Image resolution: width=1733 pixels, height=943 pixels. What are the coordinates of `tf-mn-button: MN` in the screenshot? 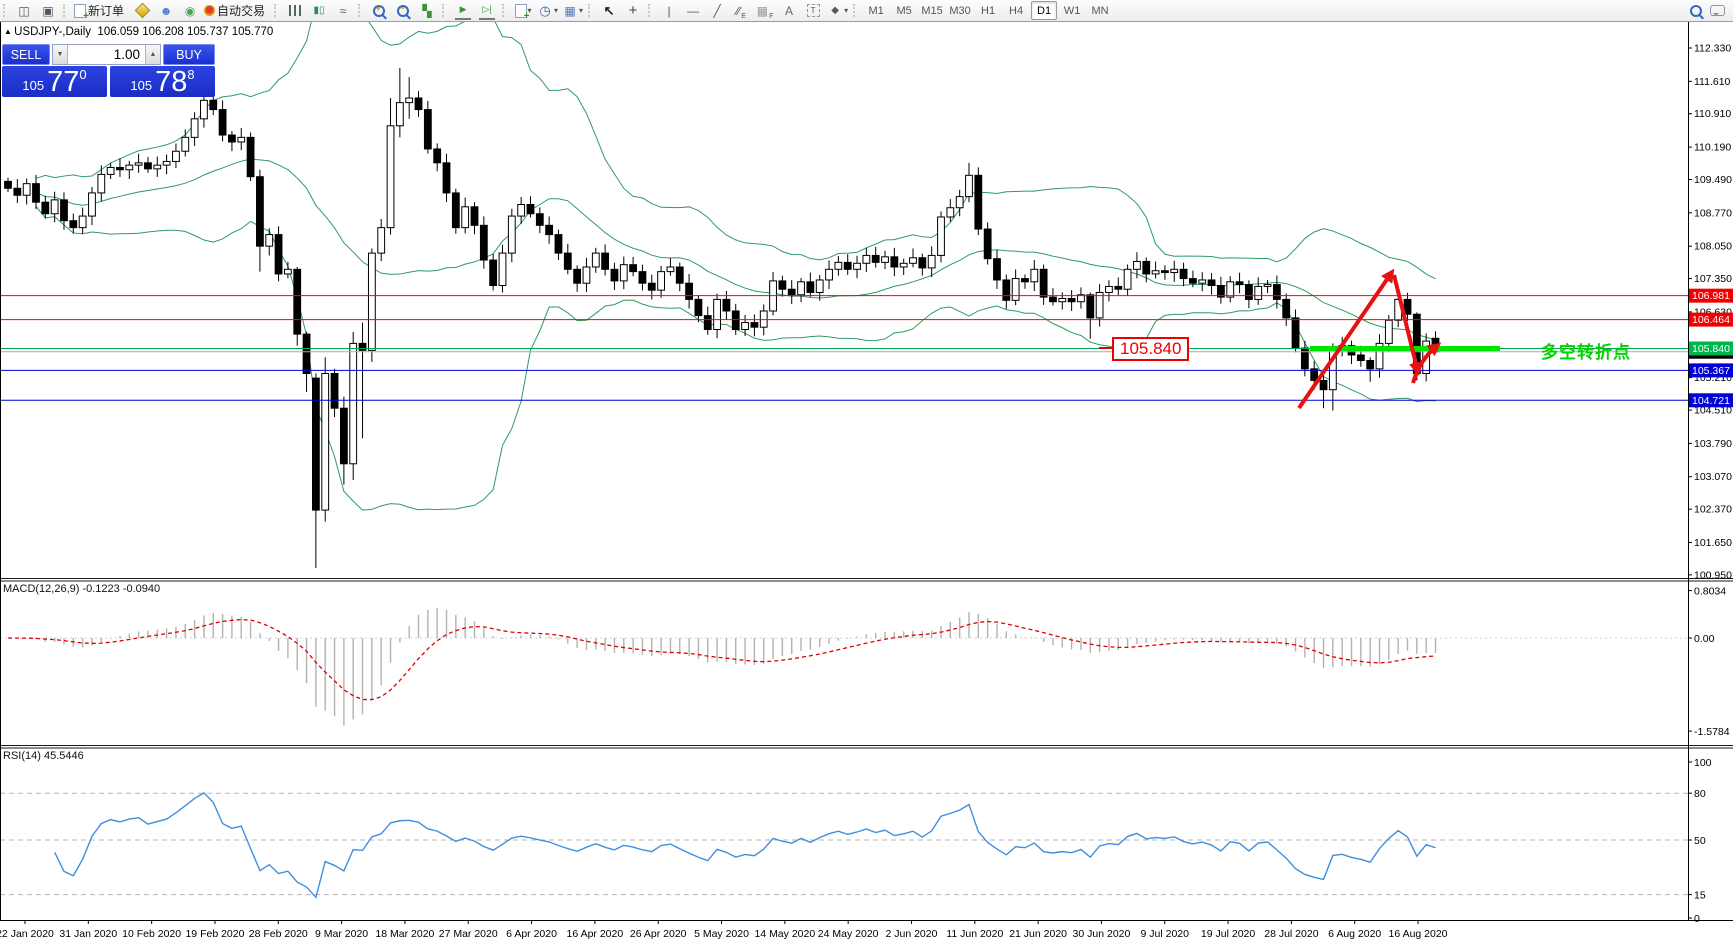 It's located at (1100, 10).